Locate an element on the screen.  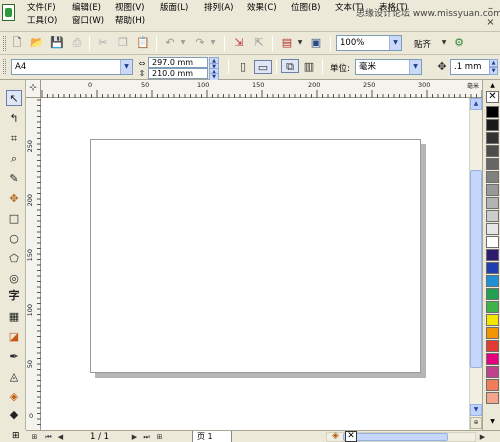
zoom-level-select: 100% ▼ is located at coordinates (369, 43).